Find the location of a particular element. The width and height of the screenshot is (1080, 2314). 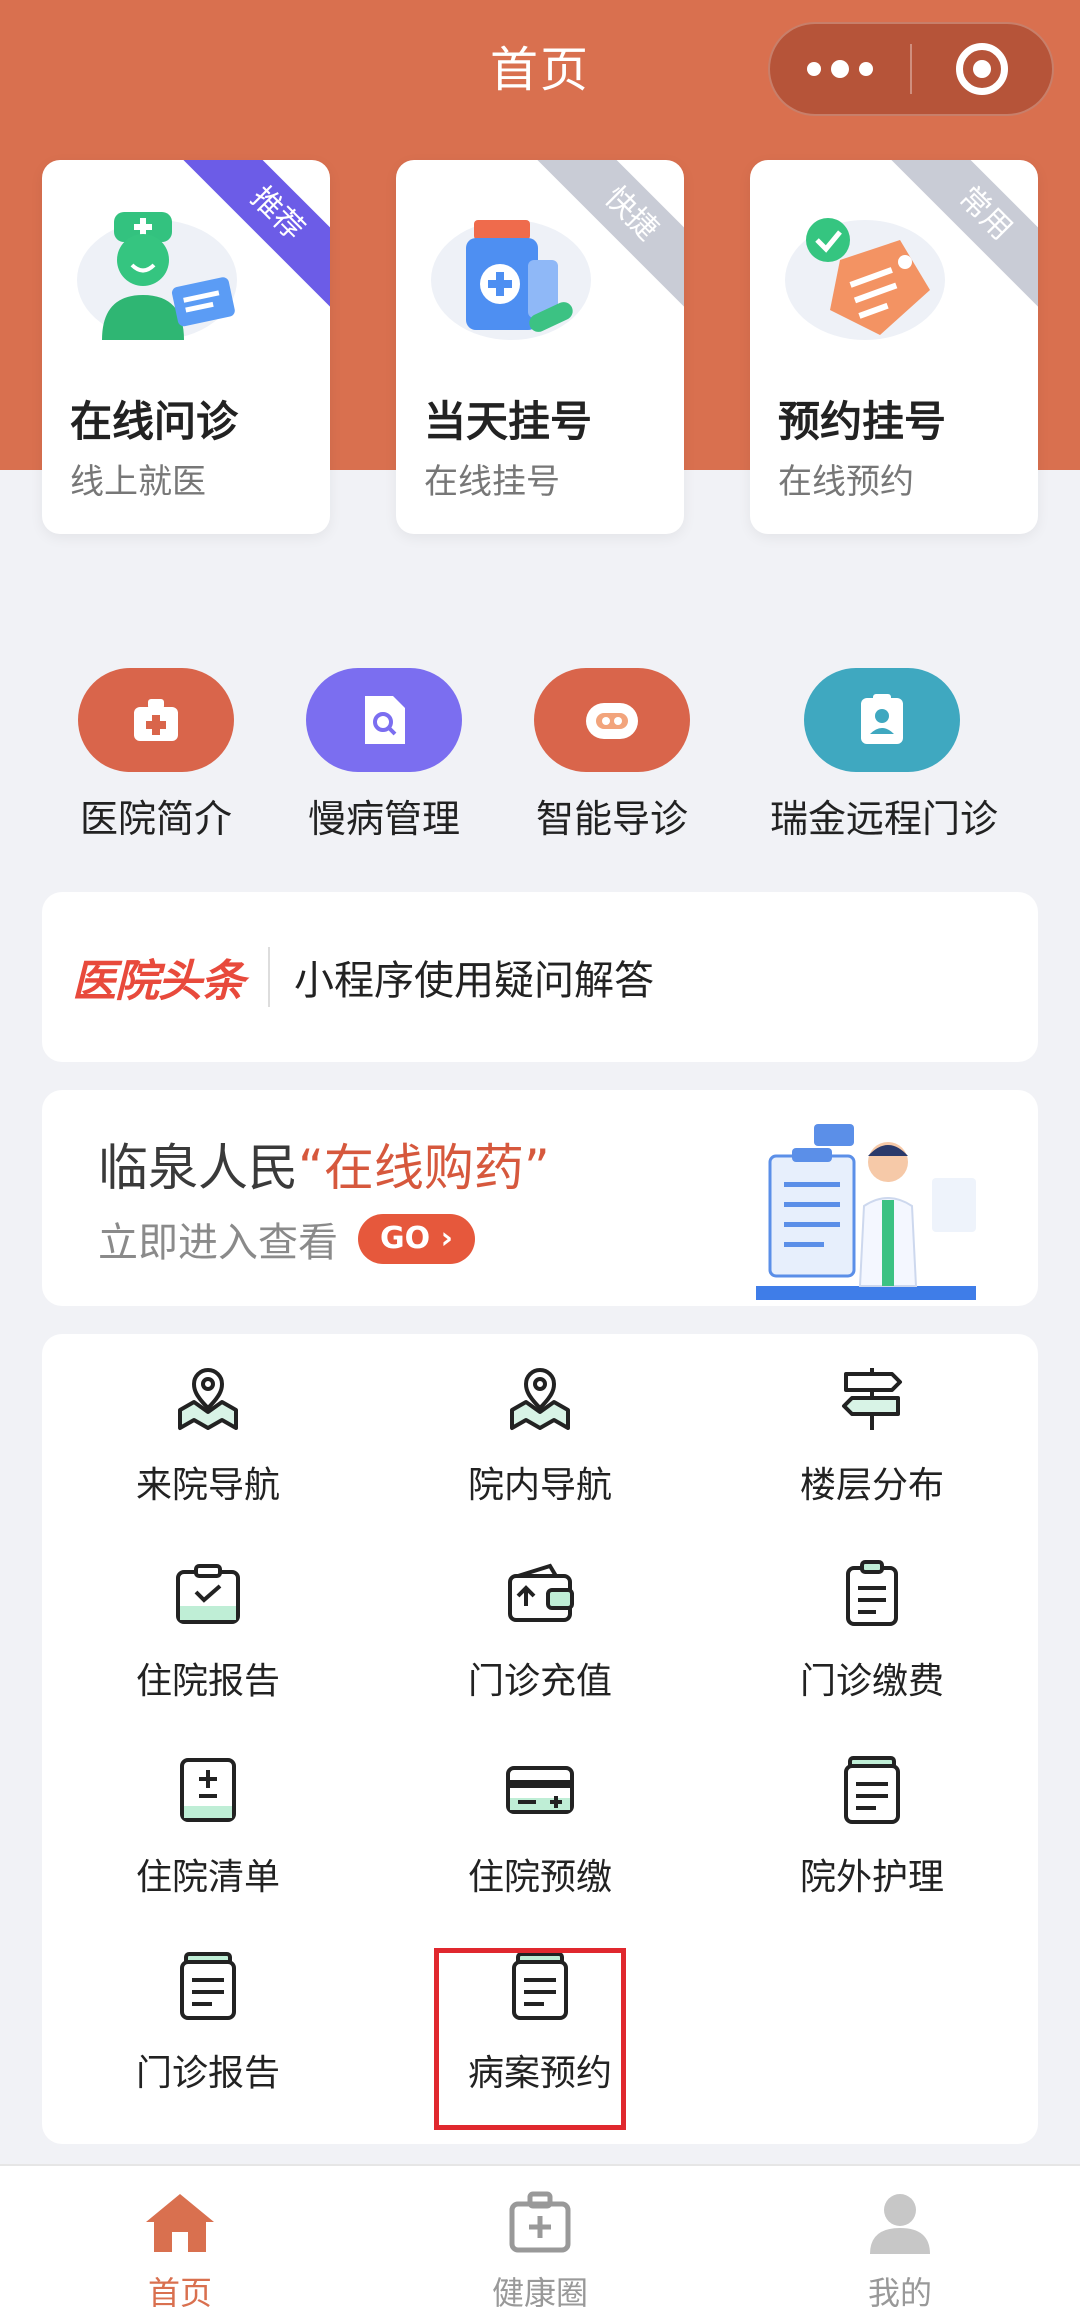

grid-item-inpatient-prepay: 住院预缴 is located at coordinates (540, 1821).